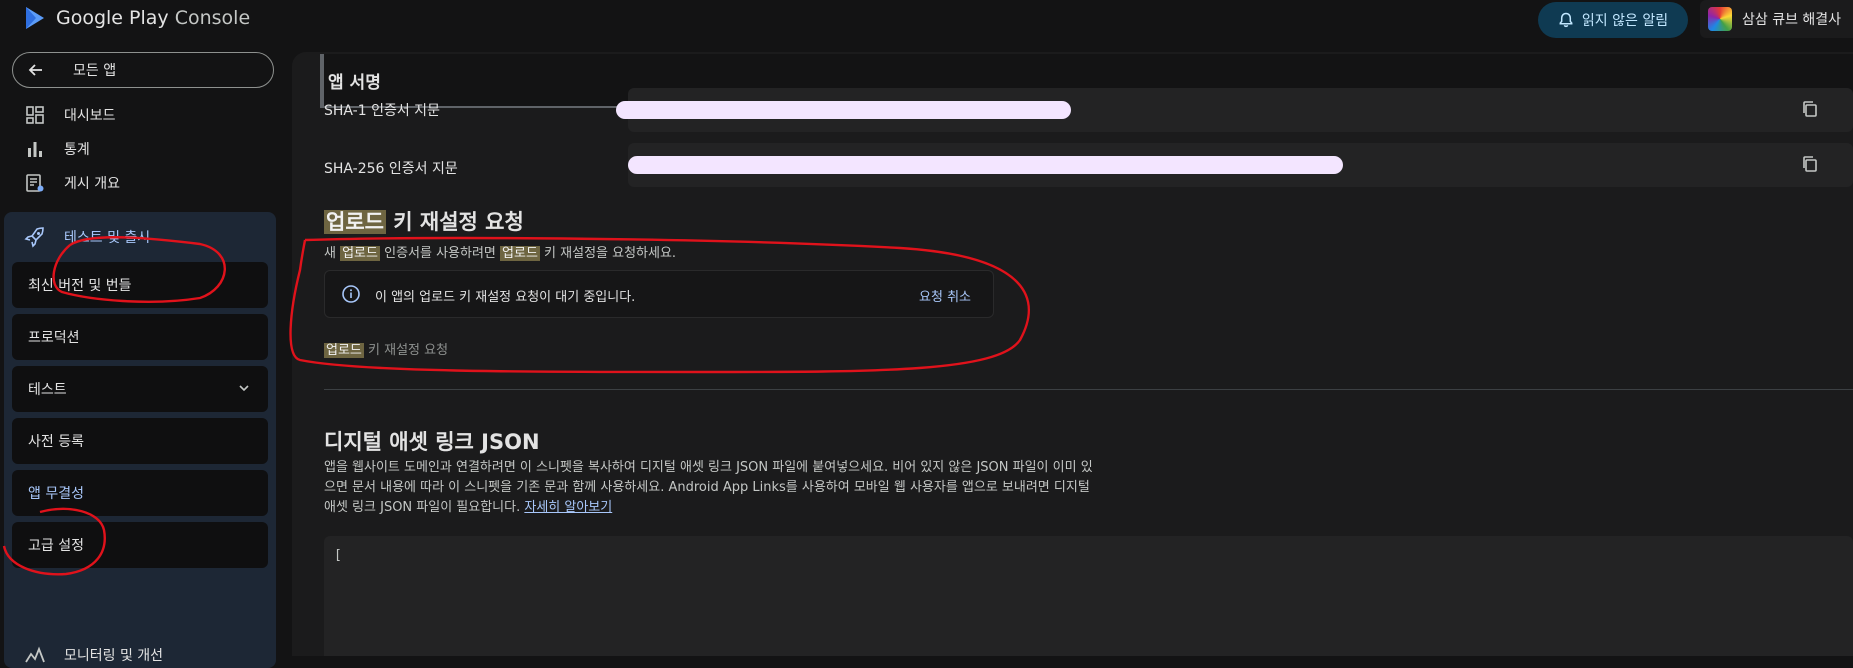  What do you see at coordinates (77, 150) in the screenshot?
I see `sidebar-item-label: 통계` at bounding box center [77, 150].